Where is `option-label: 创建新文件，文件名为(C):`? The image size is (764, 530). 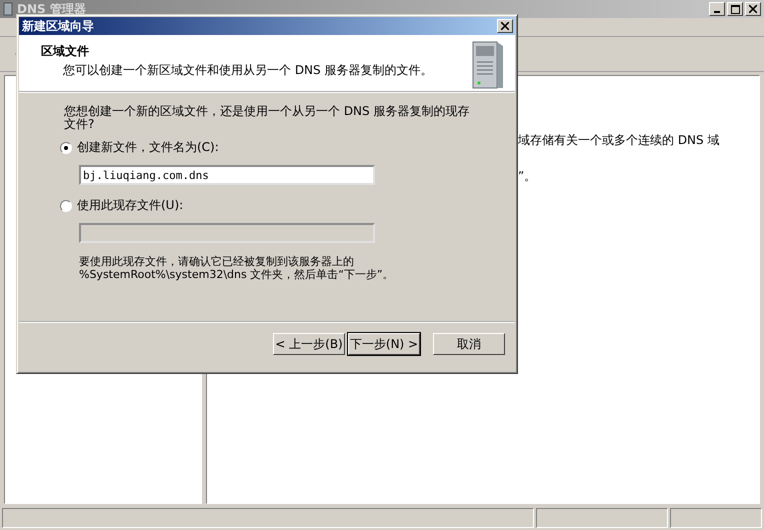 option-label: 创建新文件，文件名为(C): is located at coordinates (148, 147).